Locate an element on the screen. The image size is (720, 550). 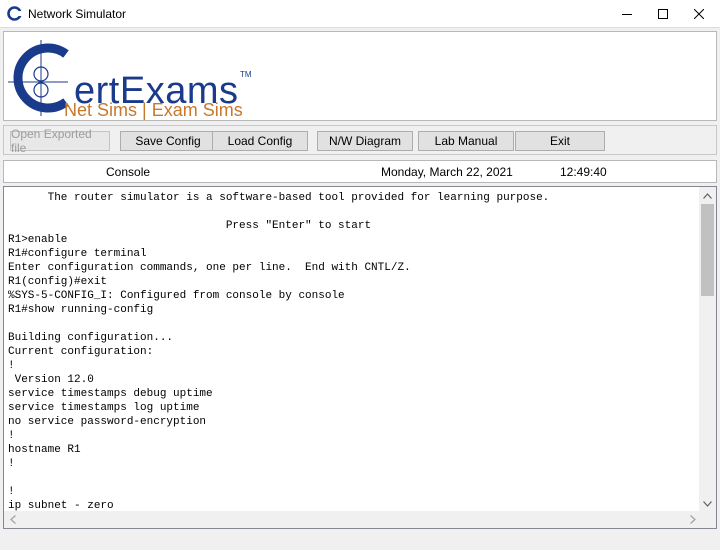
console-line: hostname R1 is located at coordinates (44, 450).